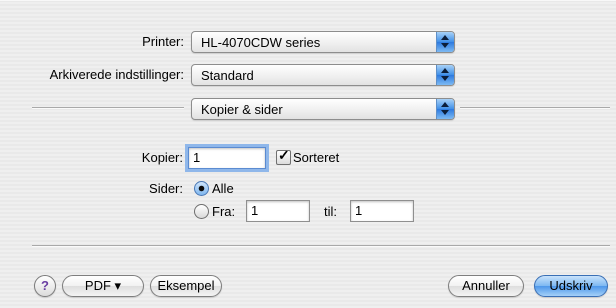  Describe the element at coordinates (359, 210) in the screenshot. I see `pages-to-value: 1` at that location.